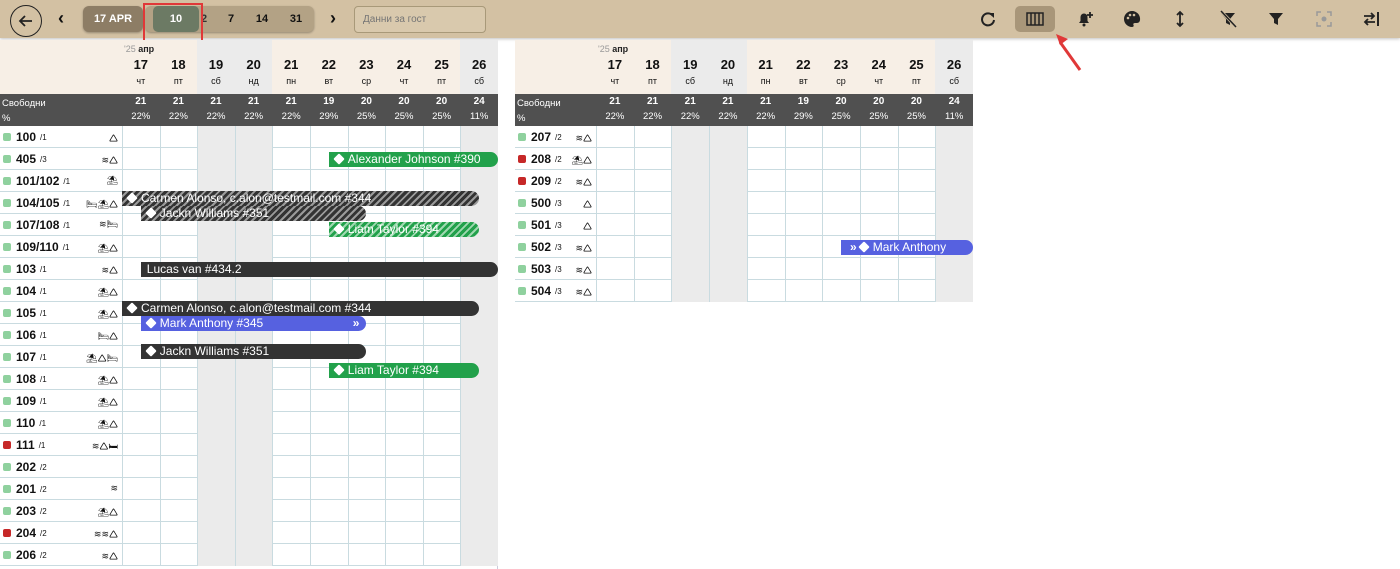 Image resolution: width=1400 pixels, height=569 pixels. I want to click on swap-button, so click(1371, 19).